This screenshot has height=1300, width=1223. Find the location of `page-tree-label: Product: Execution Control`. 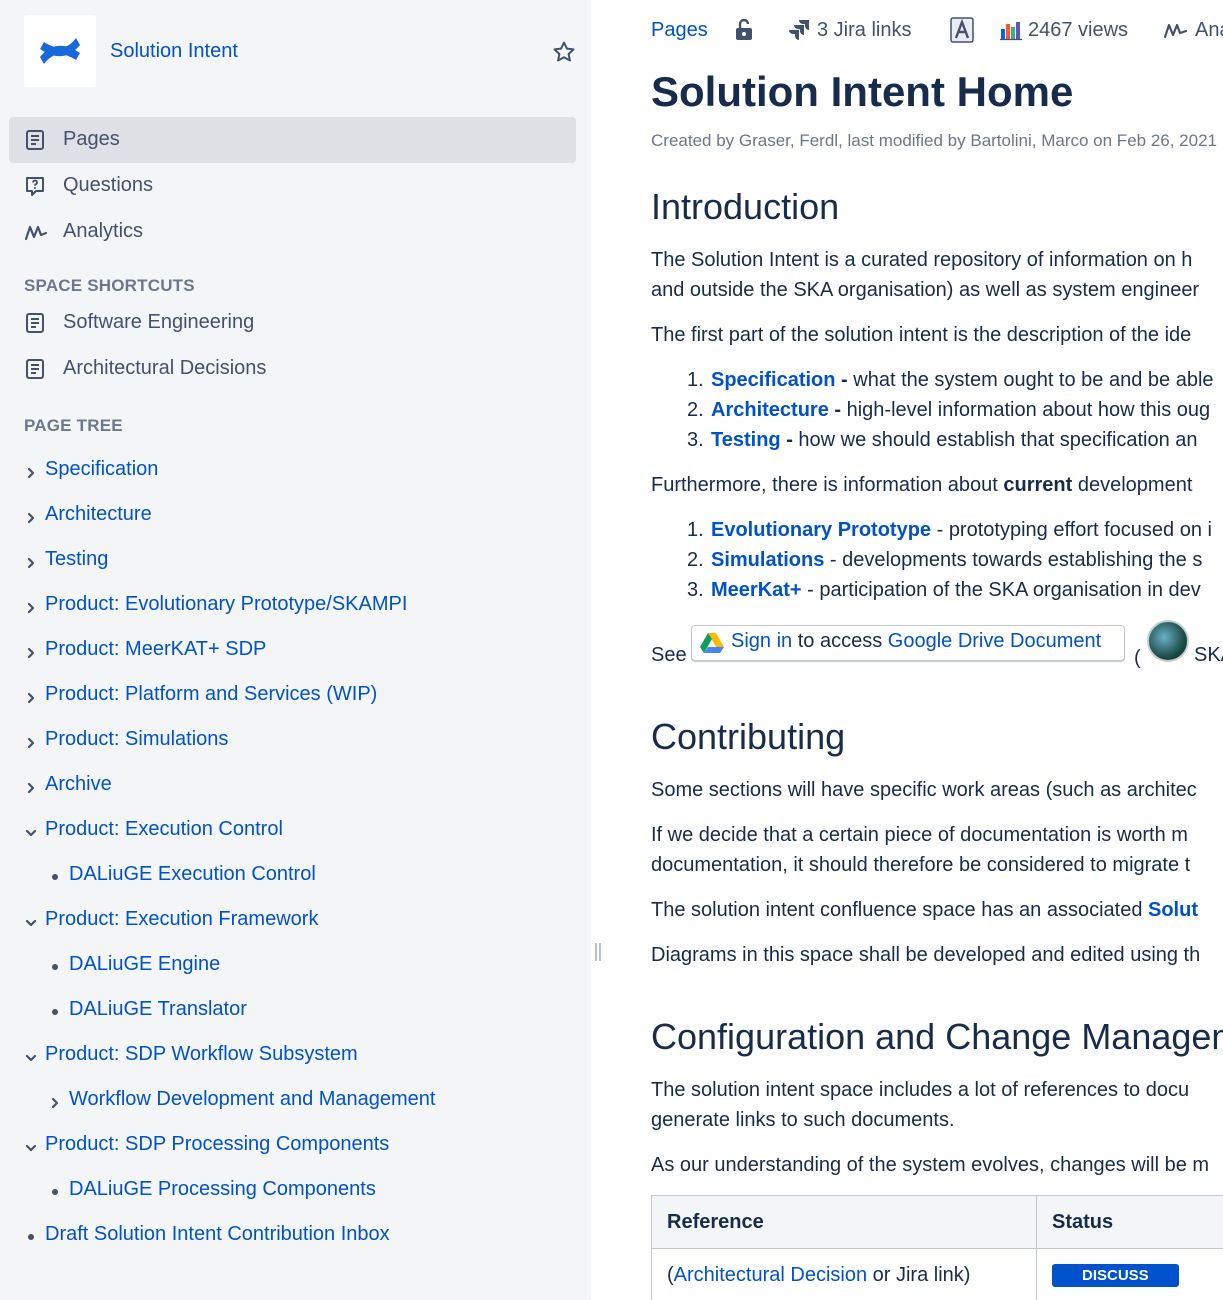

page-tree-label: Product: Execution Control is located at coordinates (164, 829).